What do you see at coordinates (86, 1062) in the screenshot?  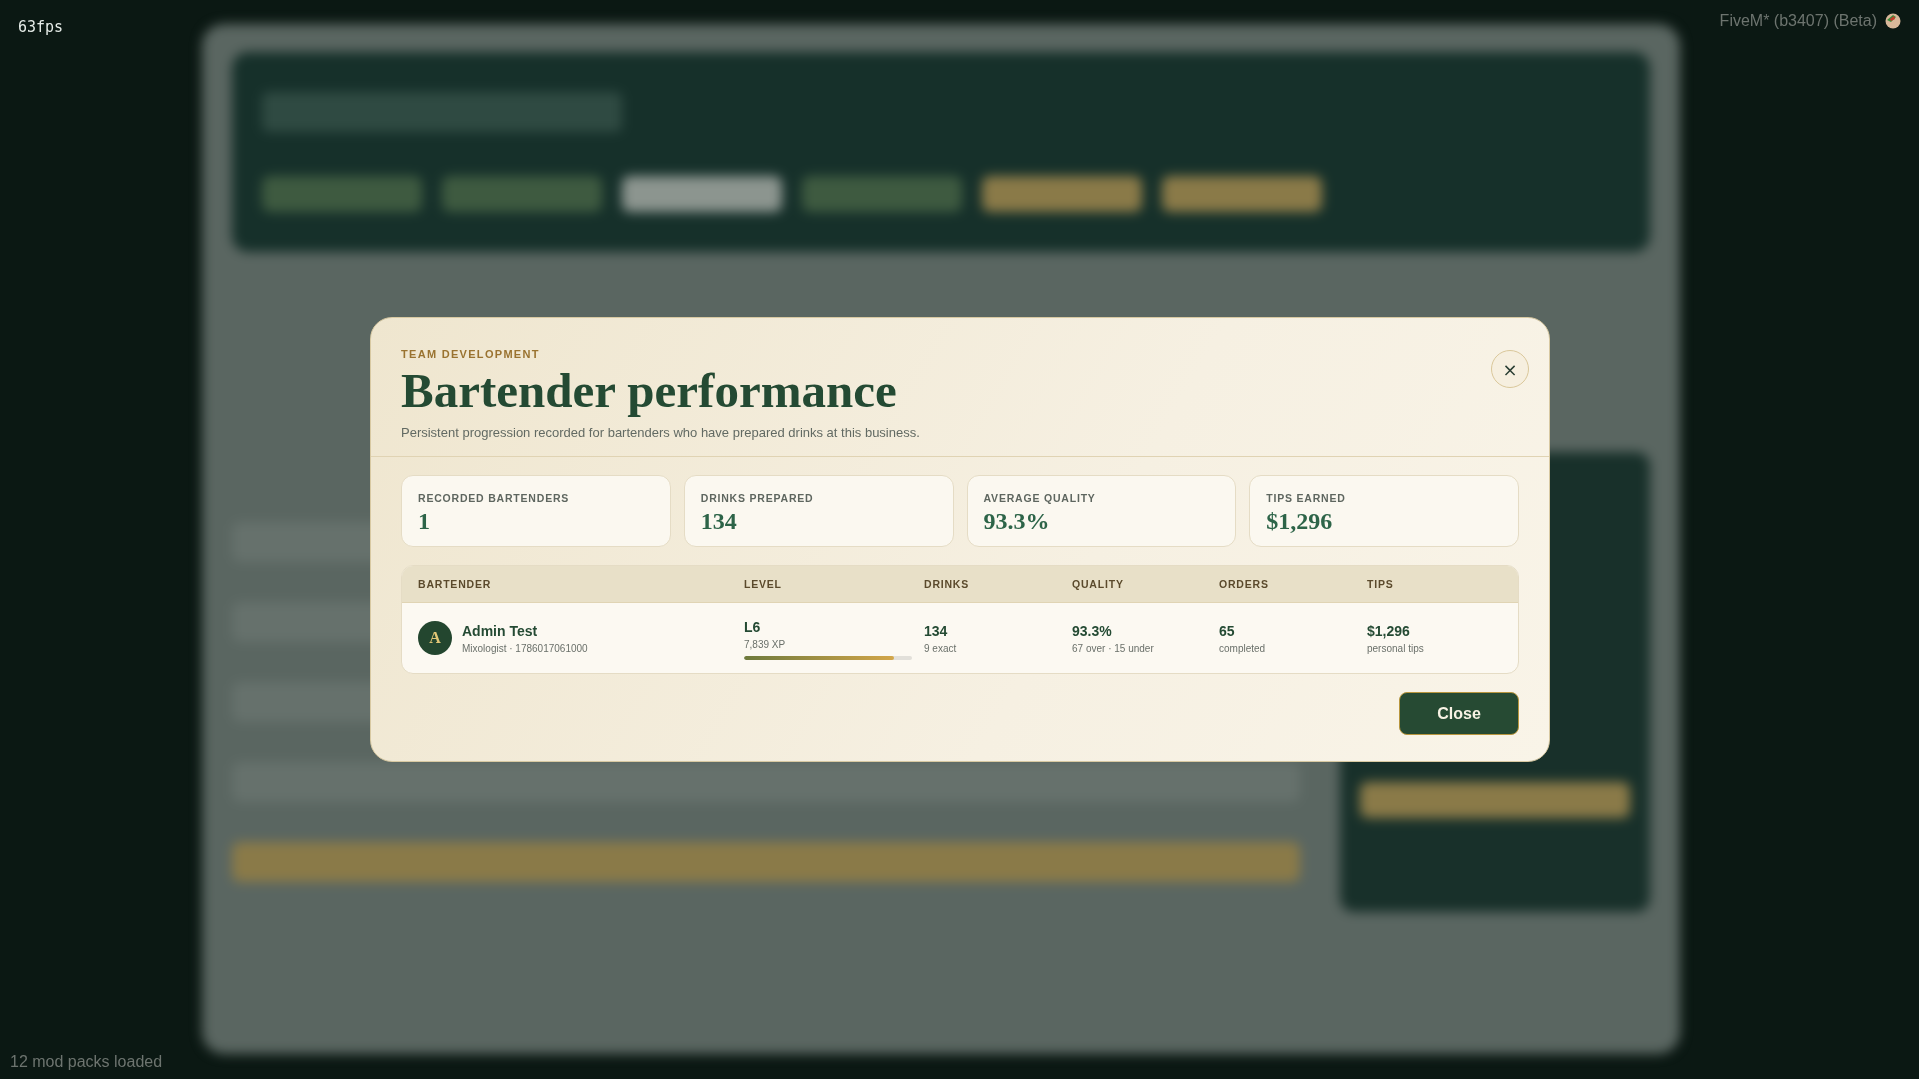 I see `status-text: 12 mod packs loaded` at bounding box center [86, 1062].